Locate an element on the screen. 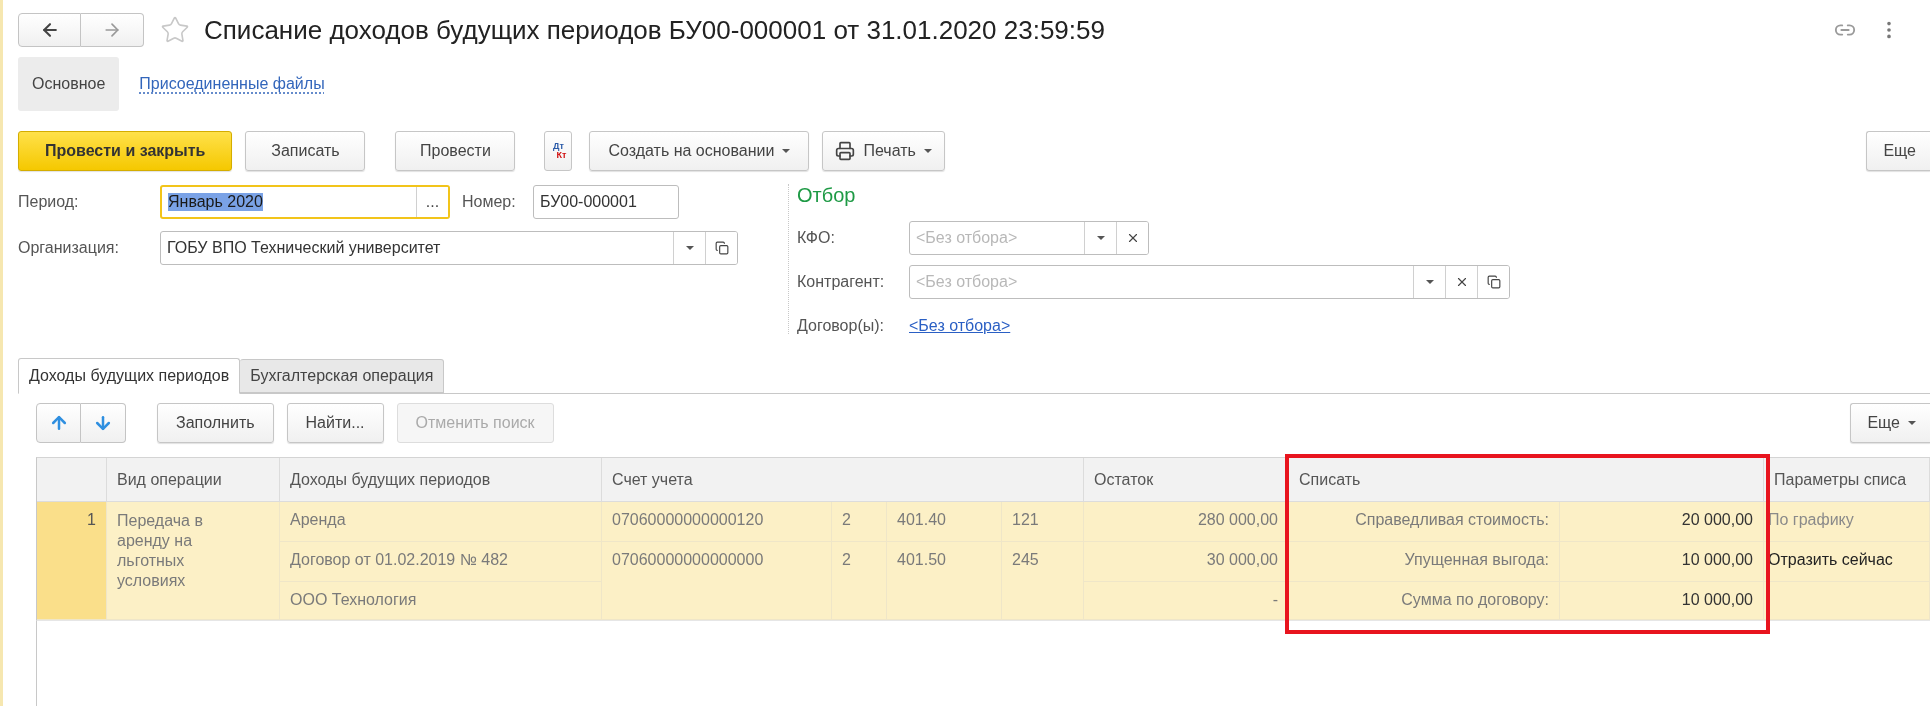 The image size is (1930, 706). column-header: Счет учета is located at coordinates (843, 480).